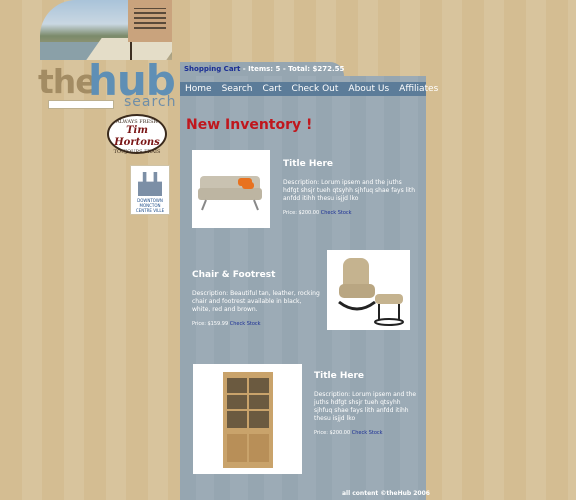 The height and width of the screenshot is (500, 576). I want to click on tim-top-text: ALWAYS FRESH, so click(137, 122).